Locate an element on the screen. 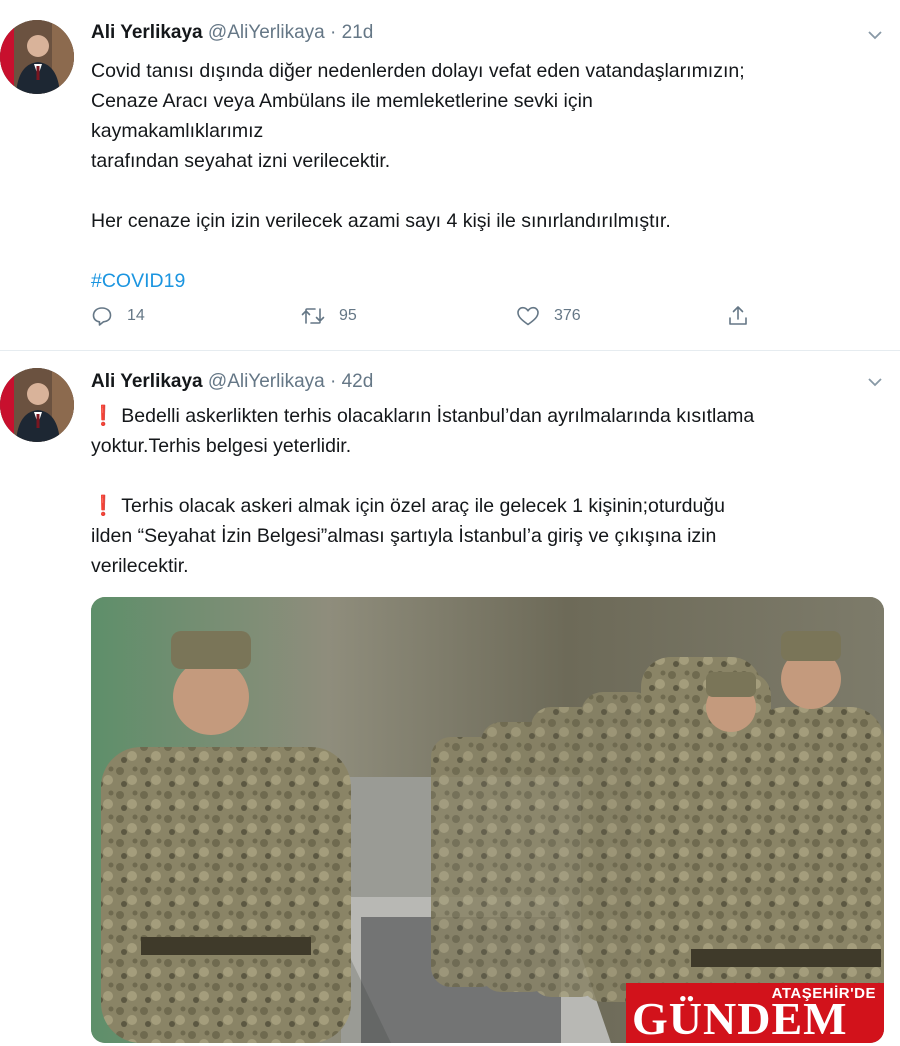  like-button: 376 is located at coordinates (548, 316).